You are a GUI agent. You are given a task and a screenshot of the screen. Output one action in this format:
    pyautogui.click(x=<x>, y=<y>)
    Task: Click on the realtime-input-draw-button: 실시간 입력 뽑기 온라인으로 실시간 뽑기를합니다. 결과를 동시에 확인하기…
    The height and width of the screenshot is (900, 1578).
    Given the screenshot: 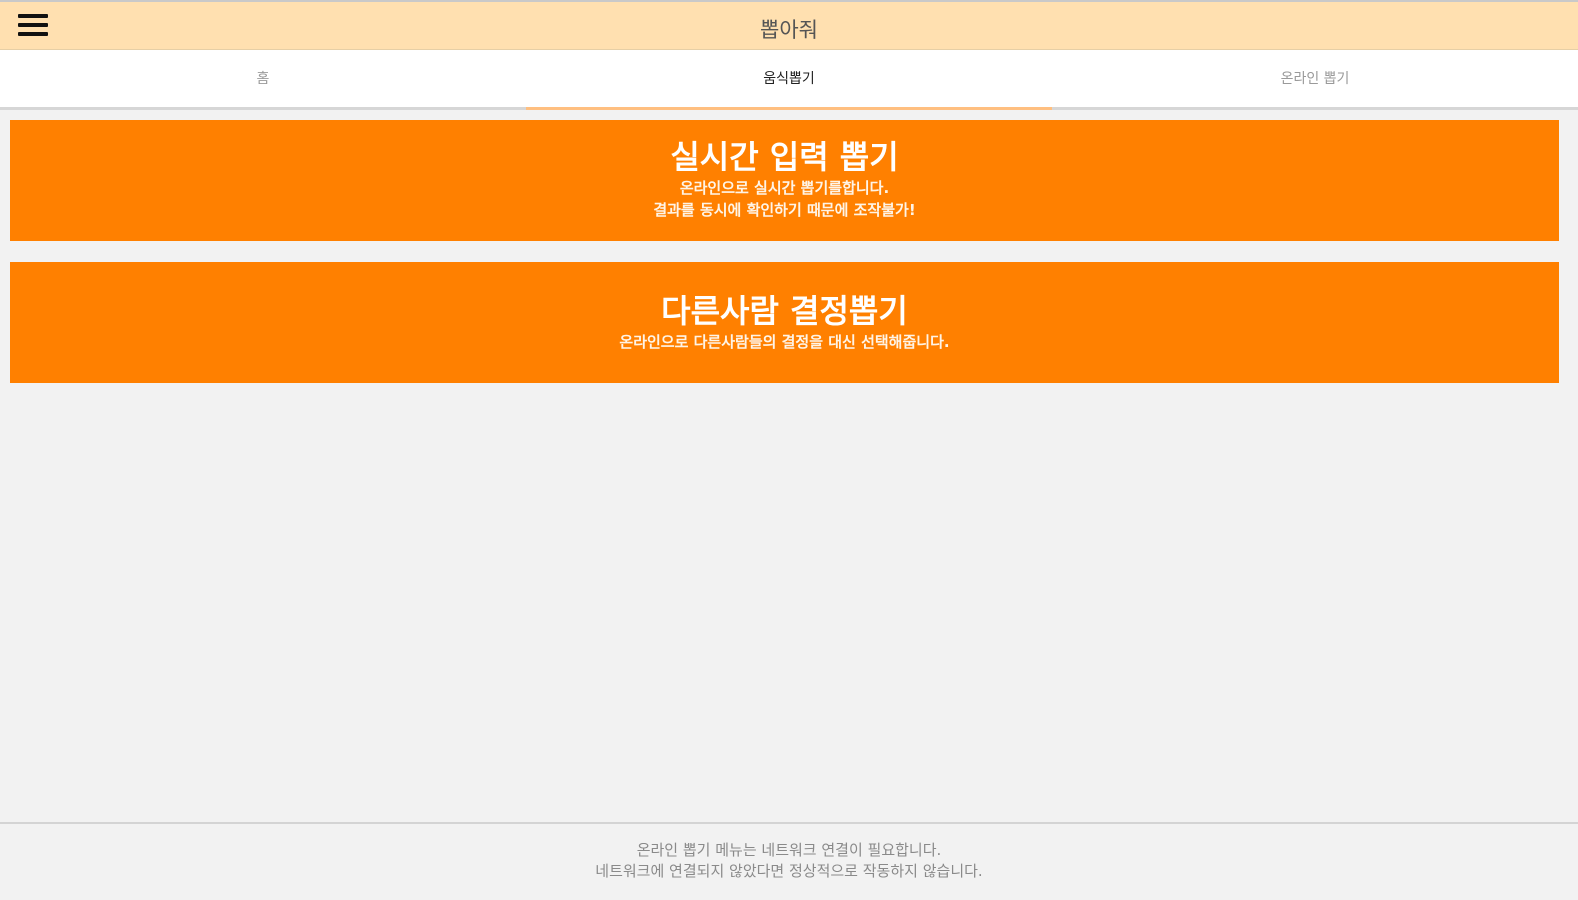 What is the action you would take?
    pyautogui.click(x=784, y=180)
    